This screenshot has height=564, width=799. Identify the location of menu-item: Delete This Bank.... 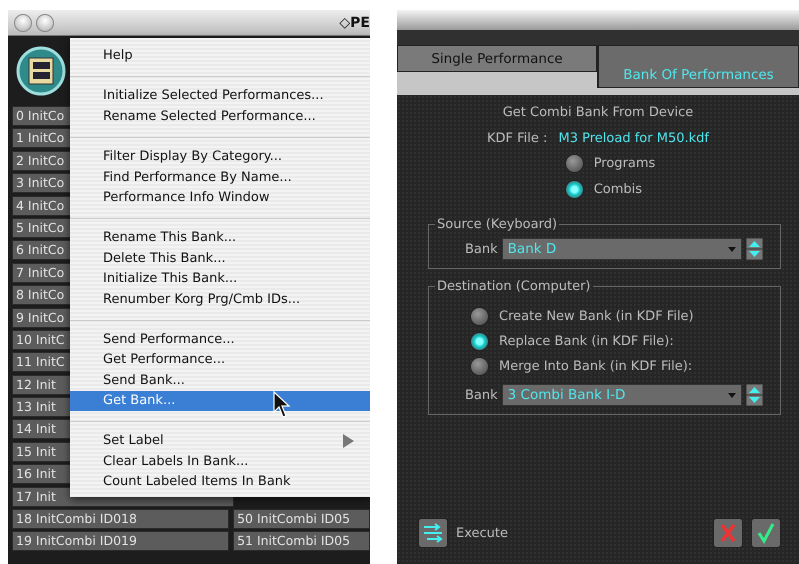
(220, 259).